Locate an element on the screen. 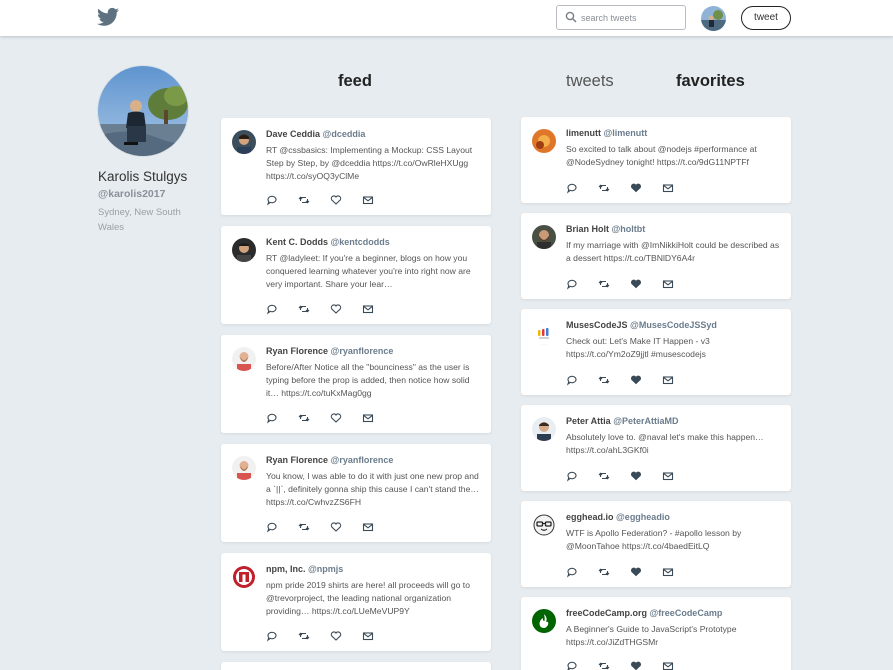 This screenshot has width=893, height=670. search-input is located at coordinates (631, 17).